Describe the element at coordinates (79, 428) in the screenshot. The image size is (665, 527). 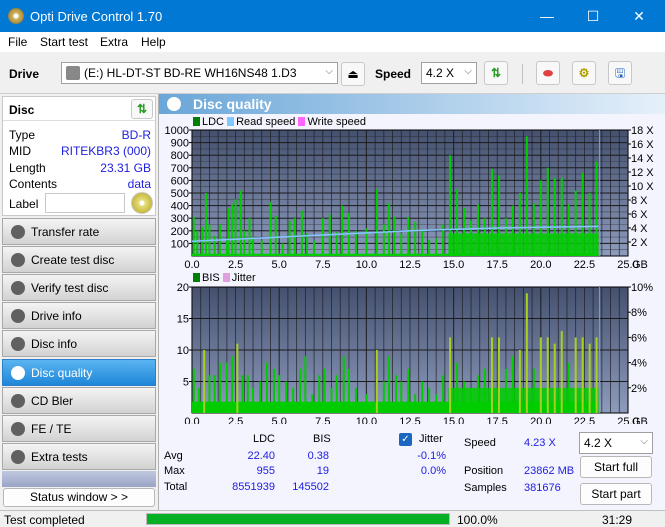
I see `nav-fe-te: FE / TE` at that location.